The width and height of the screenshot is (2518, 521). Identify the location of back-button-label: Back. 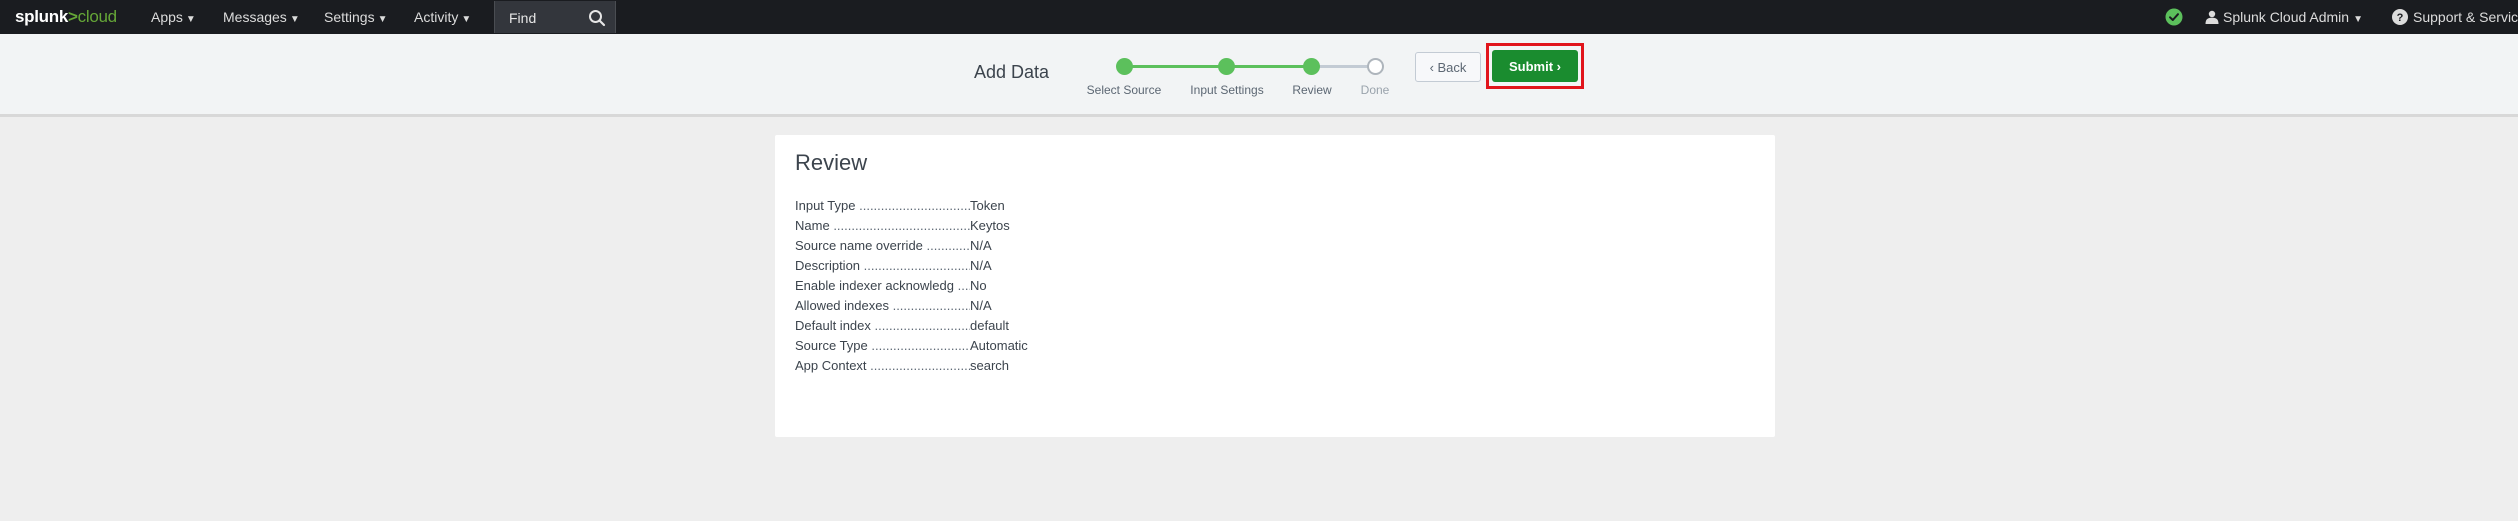
(1452, 67).